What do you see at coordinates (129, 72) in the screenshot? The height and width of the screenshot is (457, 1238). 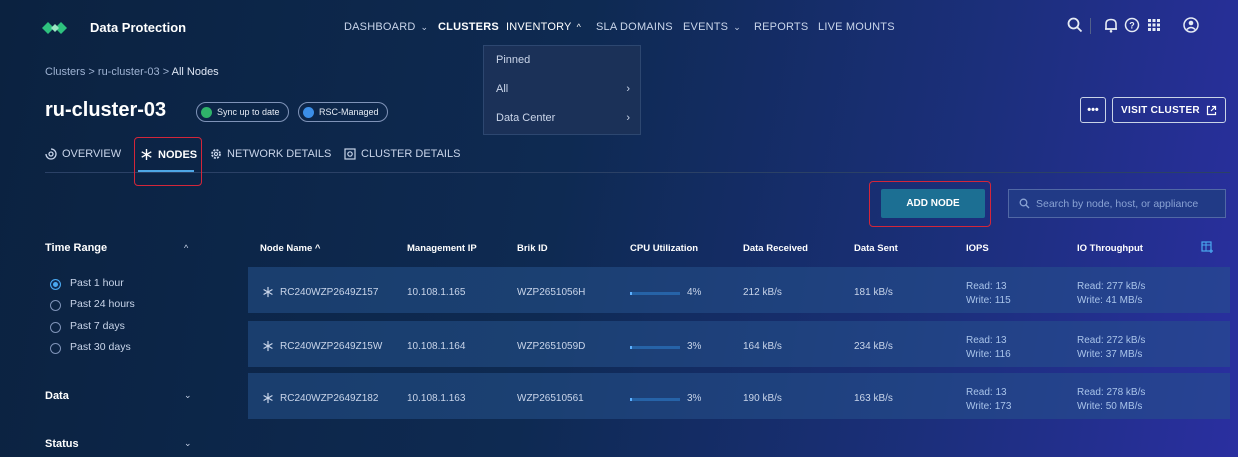 I see `breadcrumb-cluster: ru-cluster-03` at bounding box center [129, 72].